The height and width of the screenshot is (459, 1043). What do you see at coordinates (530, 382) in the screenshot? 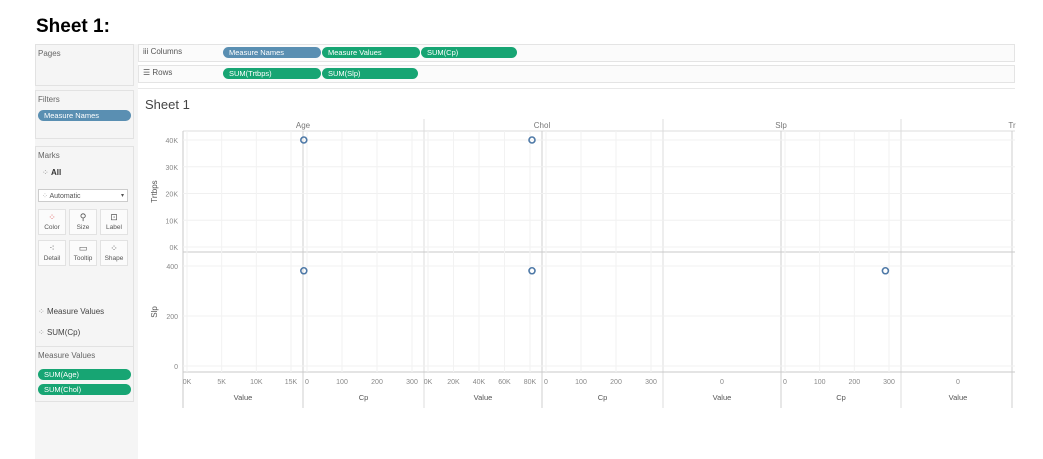
I see `x-tick-label: 80K` at bounding box center [530, 382].